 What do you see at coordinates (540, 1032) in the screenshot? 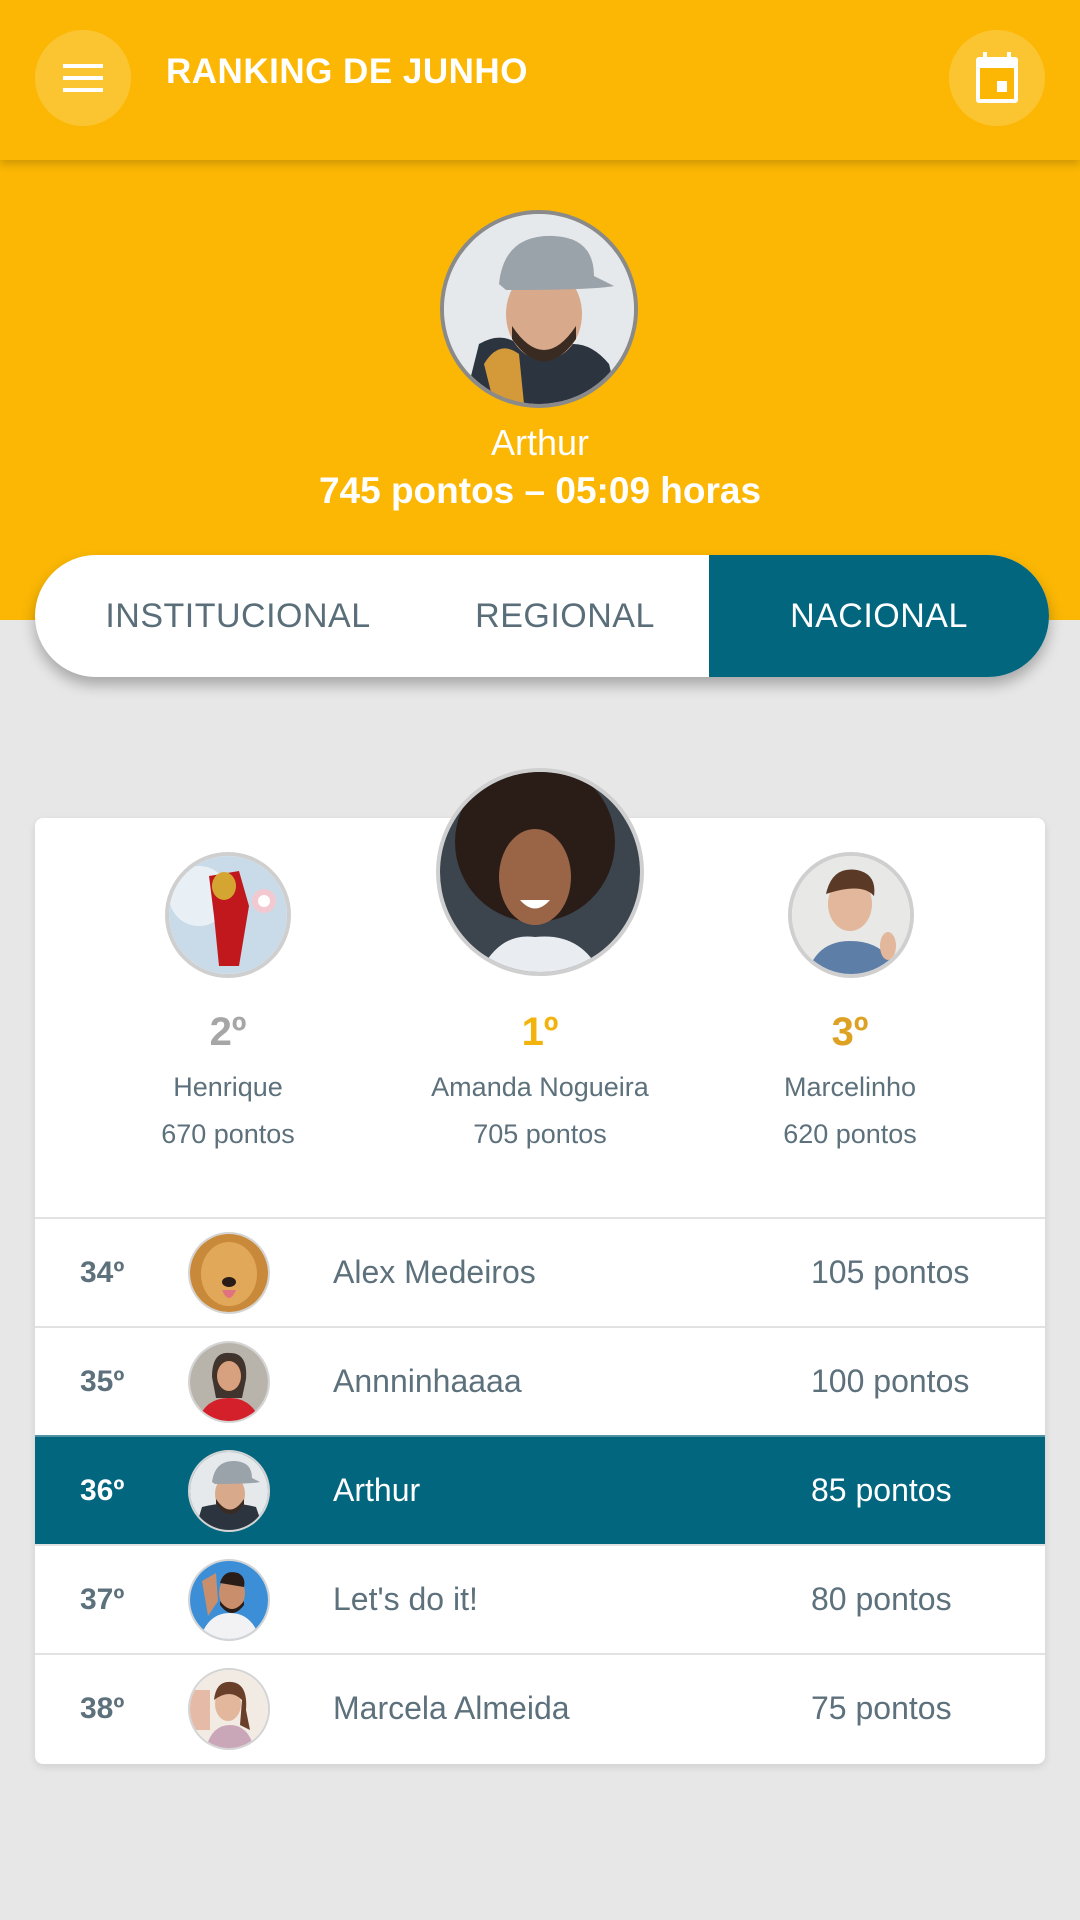
I see `podium-rank: 1º` at bounding box center [540, 1032].